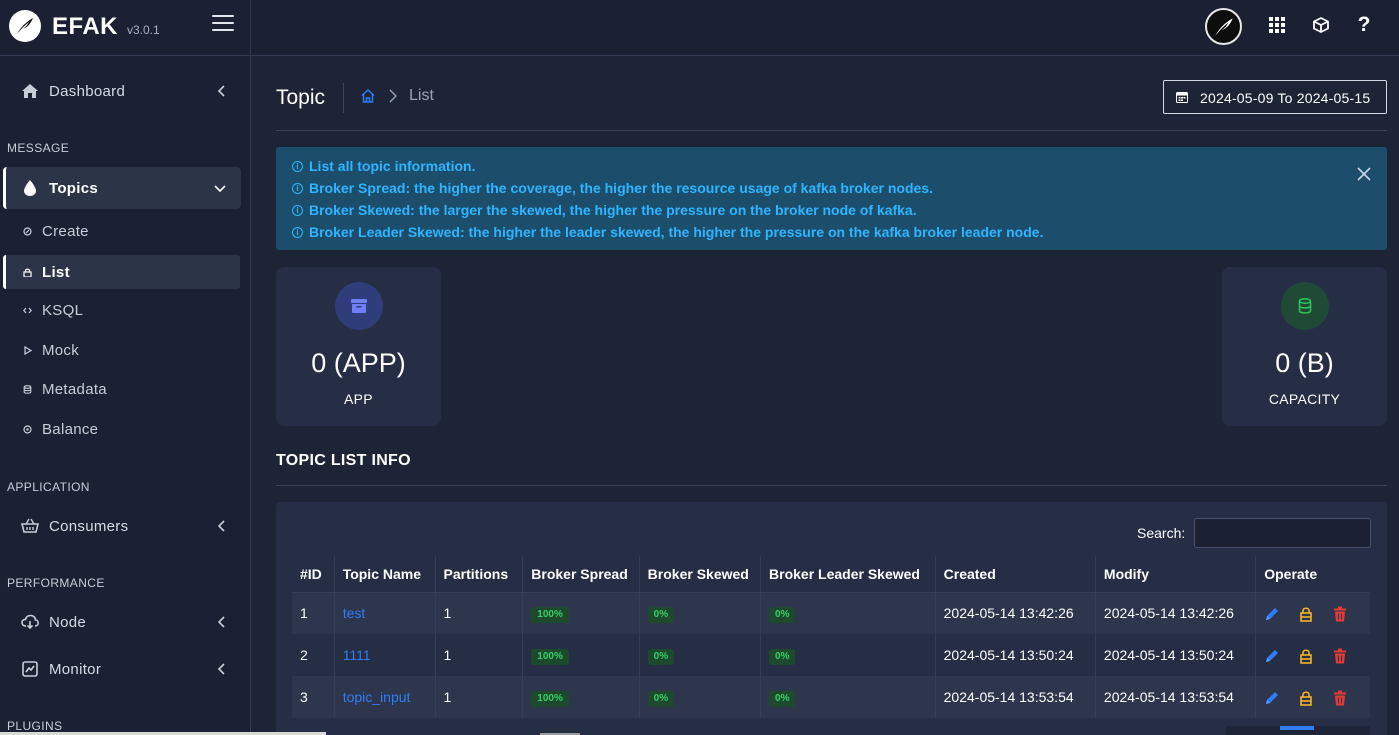 This screenshot has width=1399, height=735. I want to click on sidebar-item-dashboard: Dashboard, so click(122, 91).